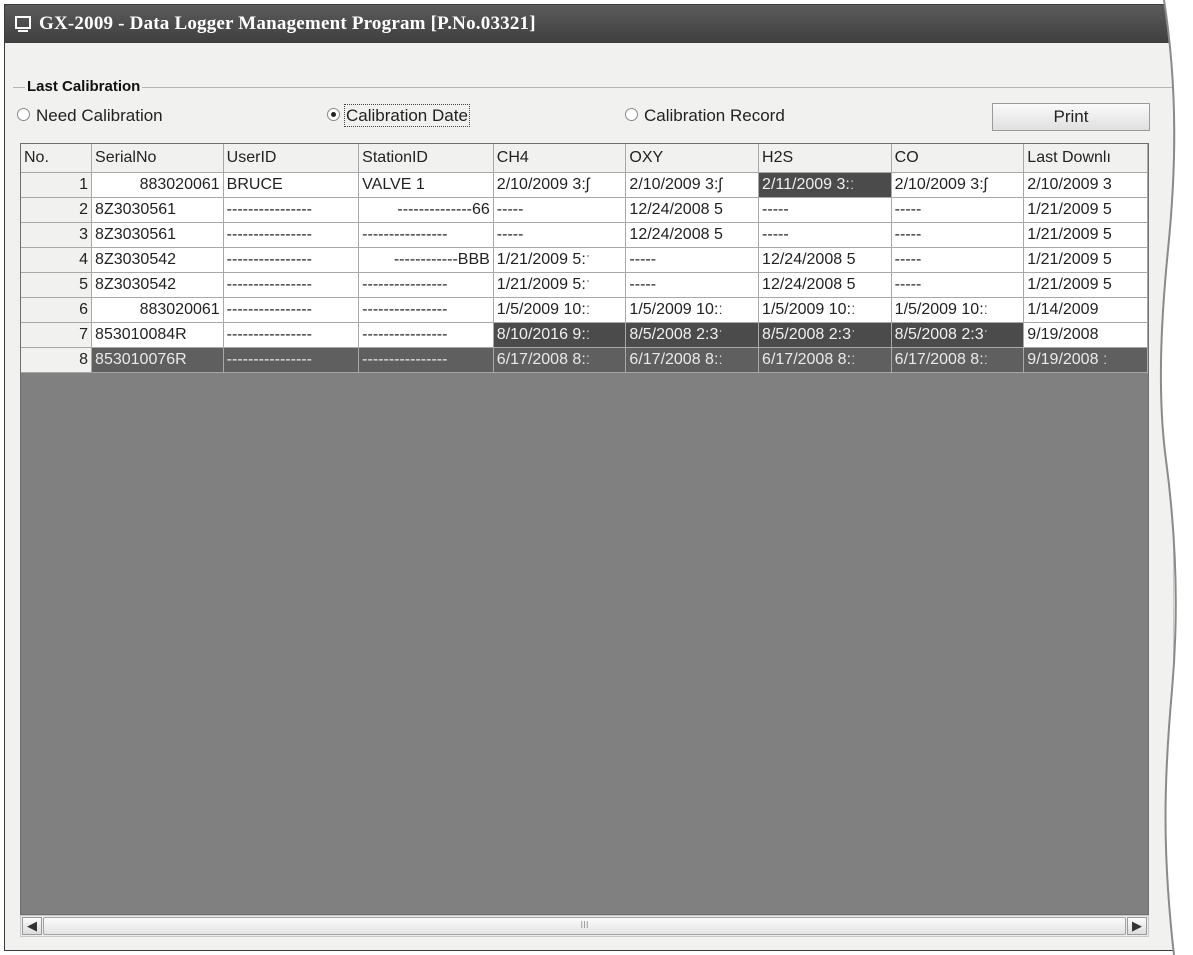 This screenshot has width=1193, height=955. Describe the element at coordinates (825, 335) in the screenshot. I see `cell-h2s: 8/5/2008 2:3ˑ` at that location.